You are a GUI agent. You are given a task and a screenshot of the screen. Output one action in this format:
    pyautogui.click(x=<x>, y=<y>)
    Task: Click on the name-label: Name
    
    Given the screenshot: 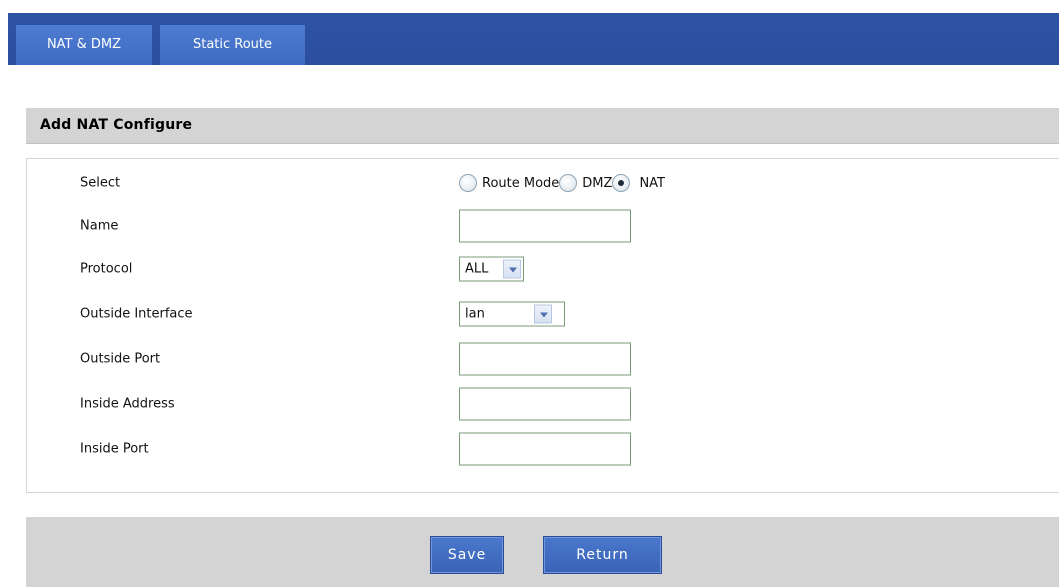 What is the action you would take?
    pyautogui.click(x=99, y=226)
    